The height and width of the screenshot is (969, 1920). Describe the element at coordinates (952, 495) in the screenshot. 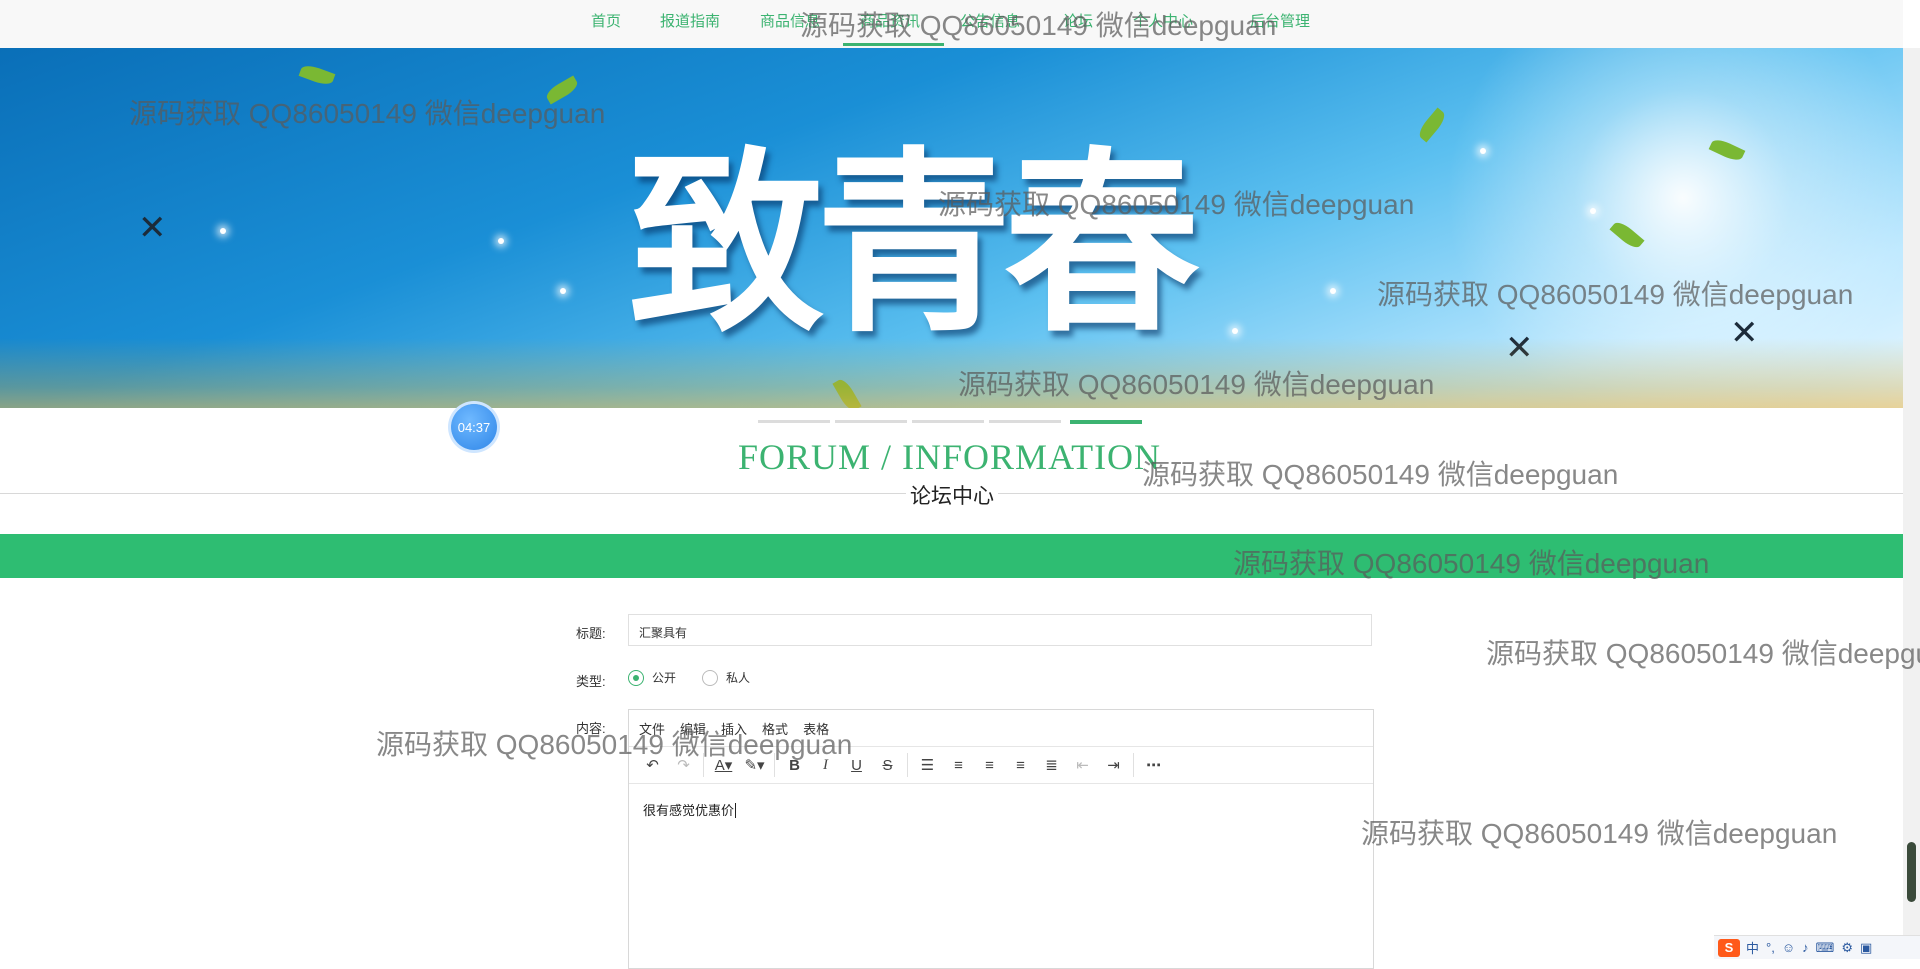

I see `section-subtitle: 论坛中心` at that location.